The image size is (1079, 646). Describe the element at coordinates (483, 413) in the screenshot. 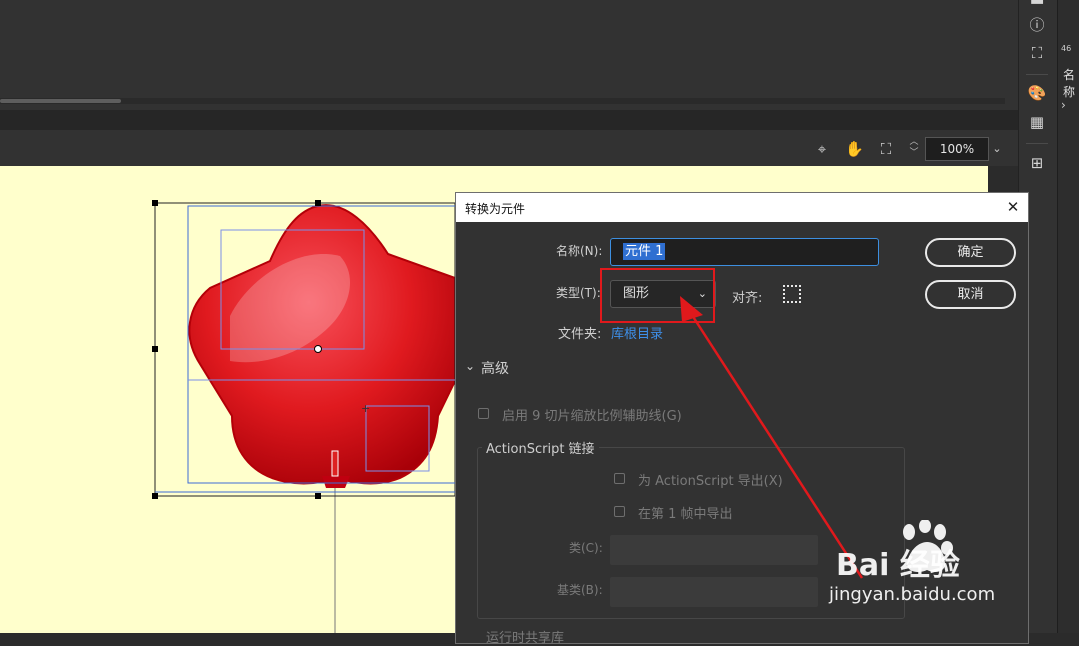

I see `nine-slice-checkbox` at that location.